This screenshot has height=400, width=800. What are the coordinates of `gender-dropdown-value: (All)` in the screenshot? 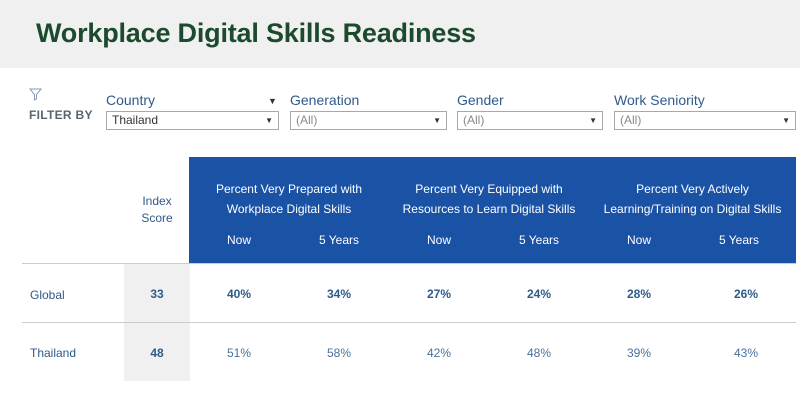 It's located at (474, 120).